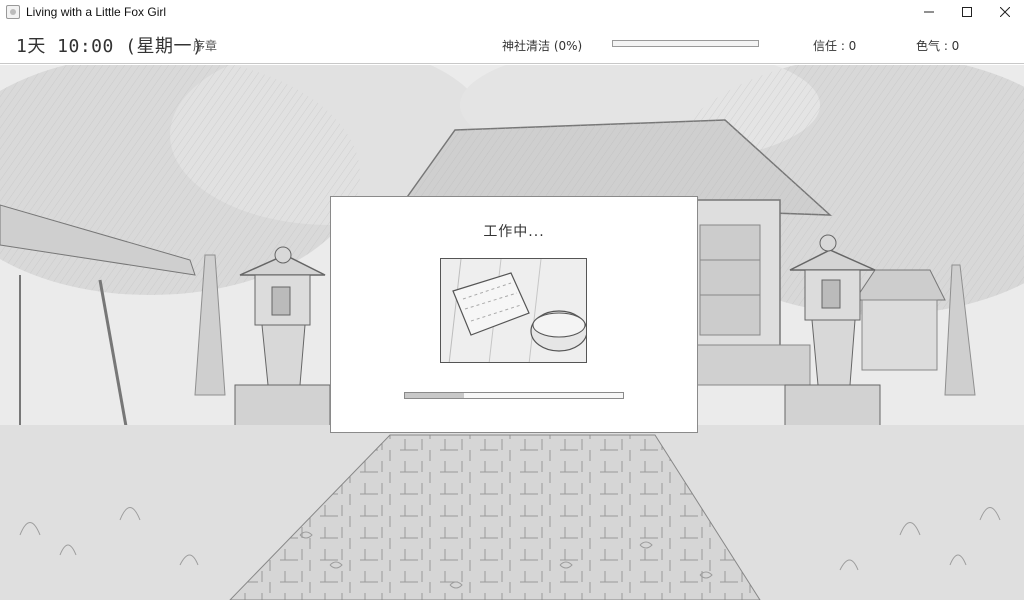 The width and height of the screenshot is (1024, 600). I want to click on trust-label: 信任 : 0, so click(835, 46).